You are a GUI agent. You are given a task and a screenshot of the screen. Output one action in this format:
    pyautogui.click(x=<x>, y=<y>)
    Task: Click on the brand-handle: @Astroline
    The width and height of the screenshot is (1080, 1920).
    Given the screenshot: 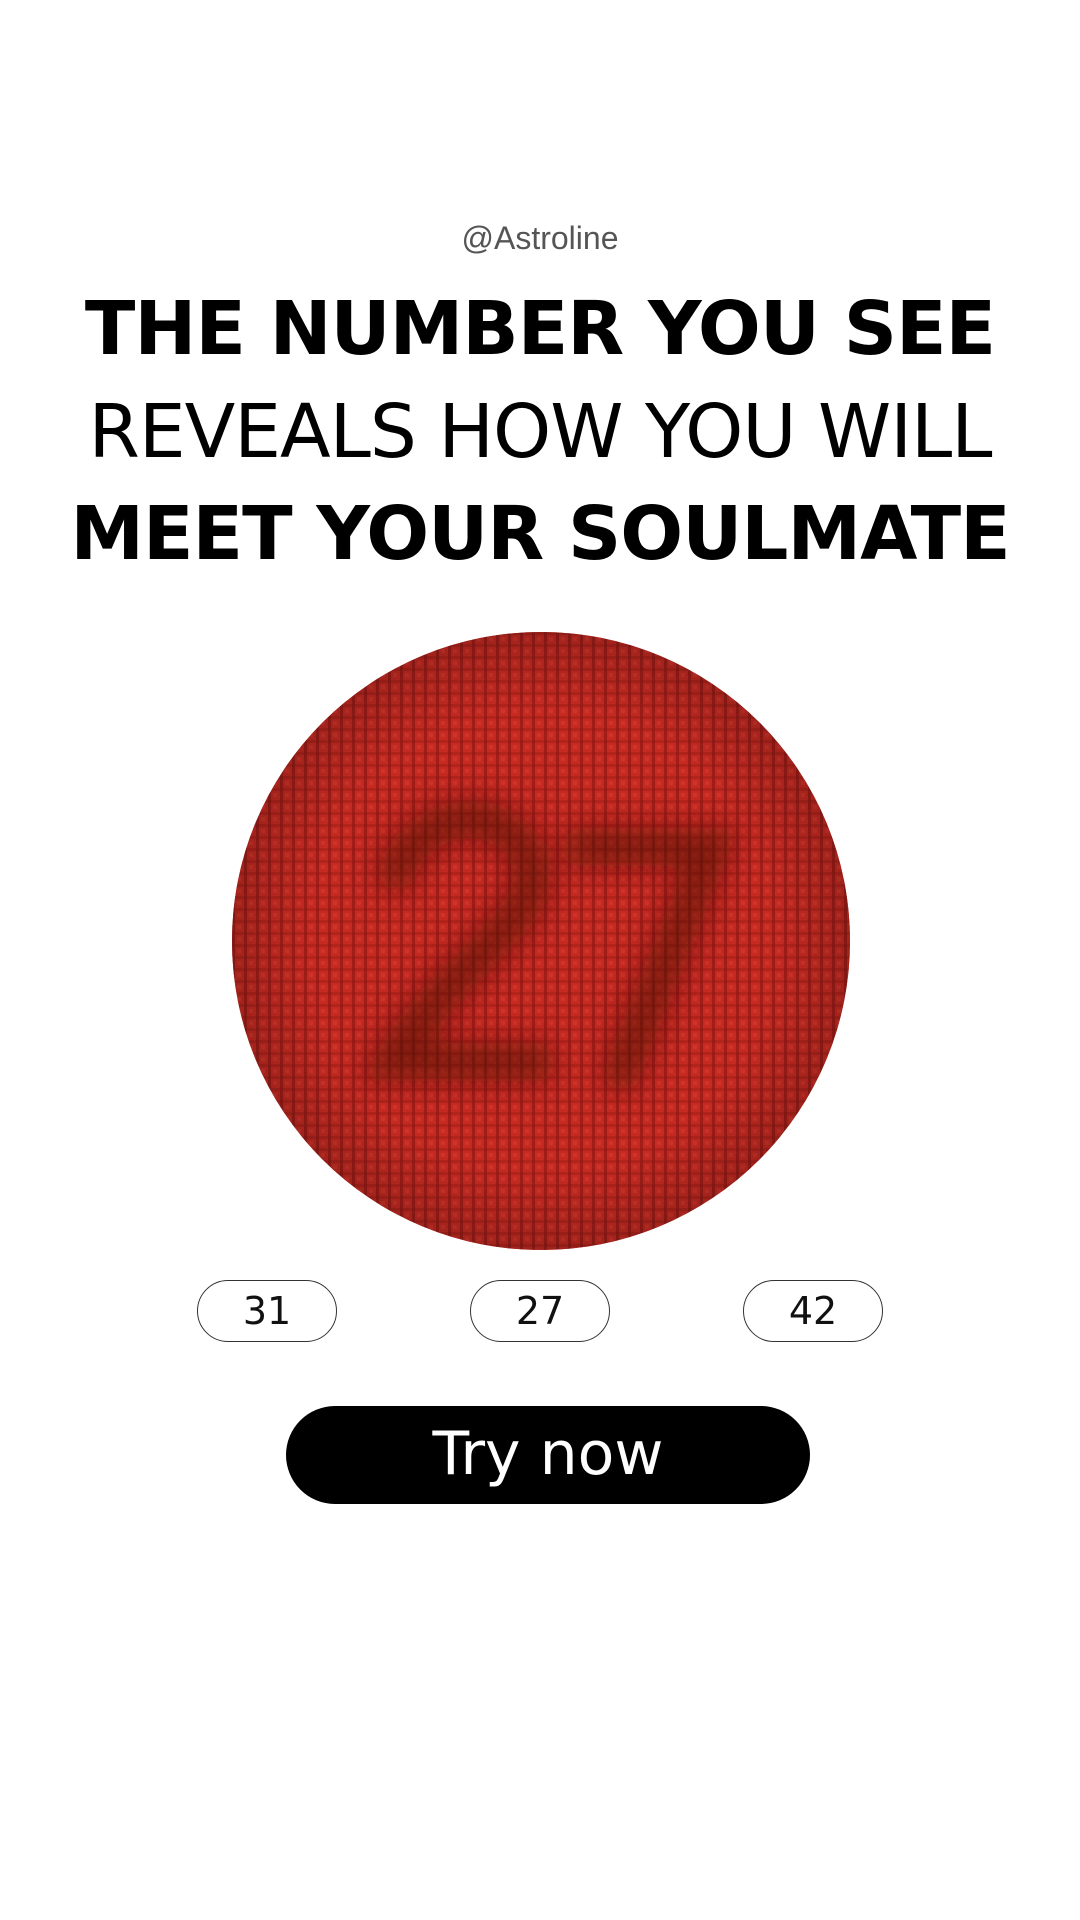 What is the action you would take?
    pyautogui.click(x=540, y=238)
    